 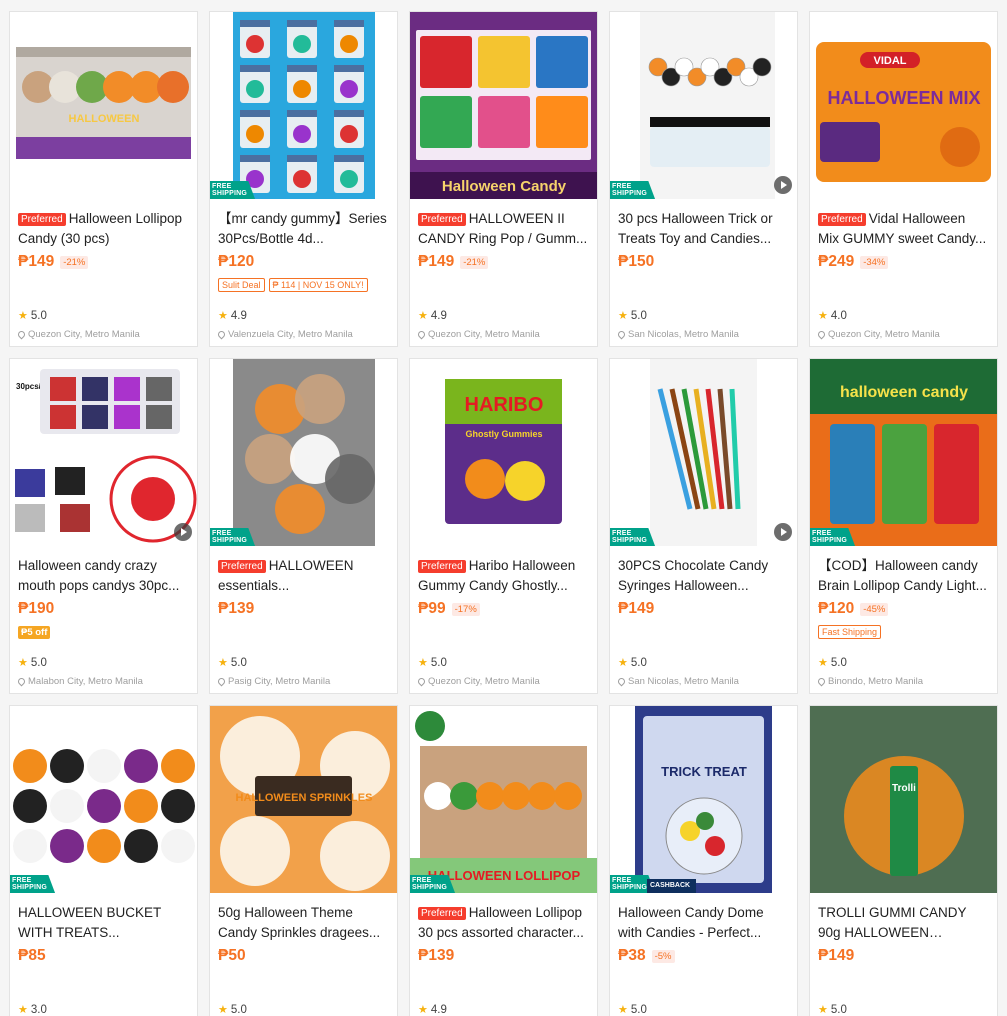 I want to click on product-info: Preferred HALLOWEEN essentials... ₱139, so click(x=303, y=583).